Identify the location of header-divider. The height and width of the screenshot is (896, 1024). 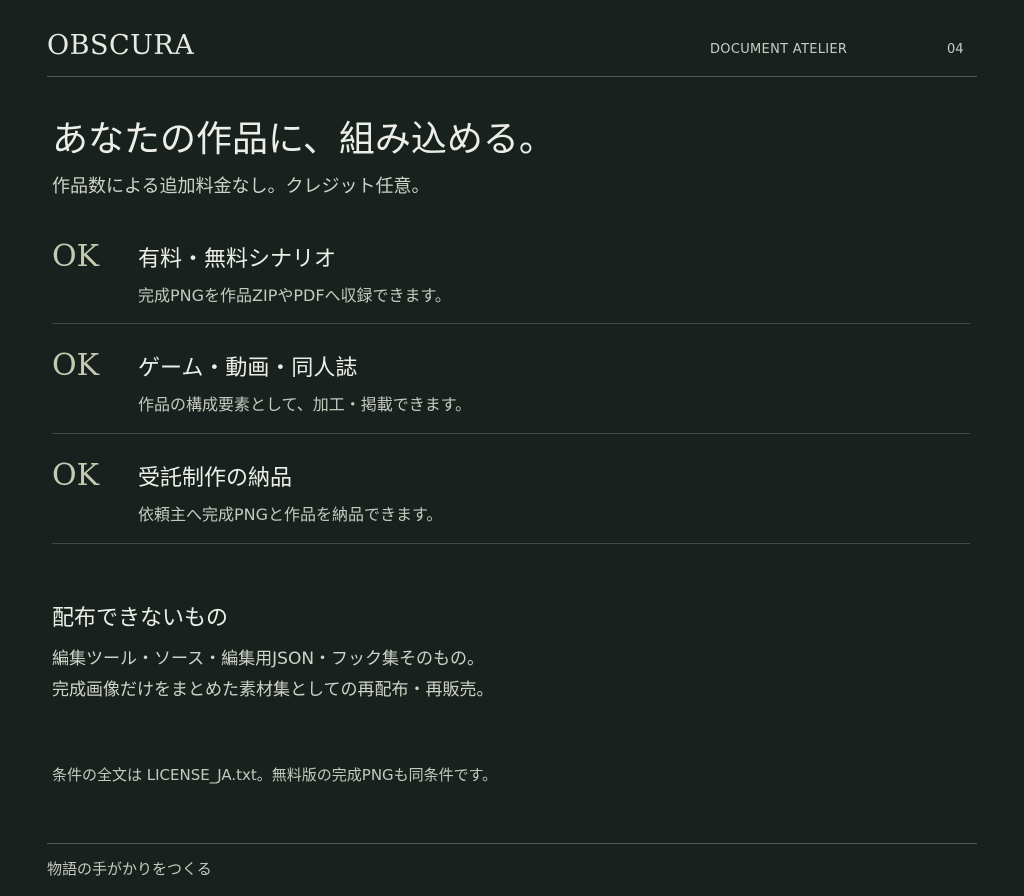
(512, 76).